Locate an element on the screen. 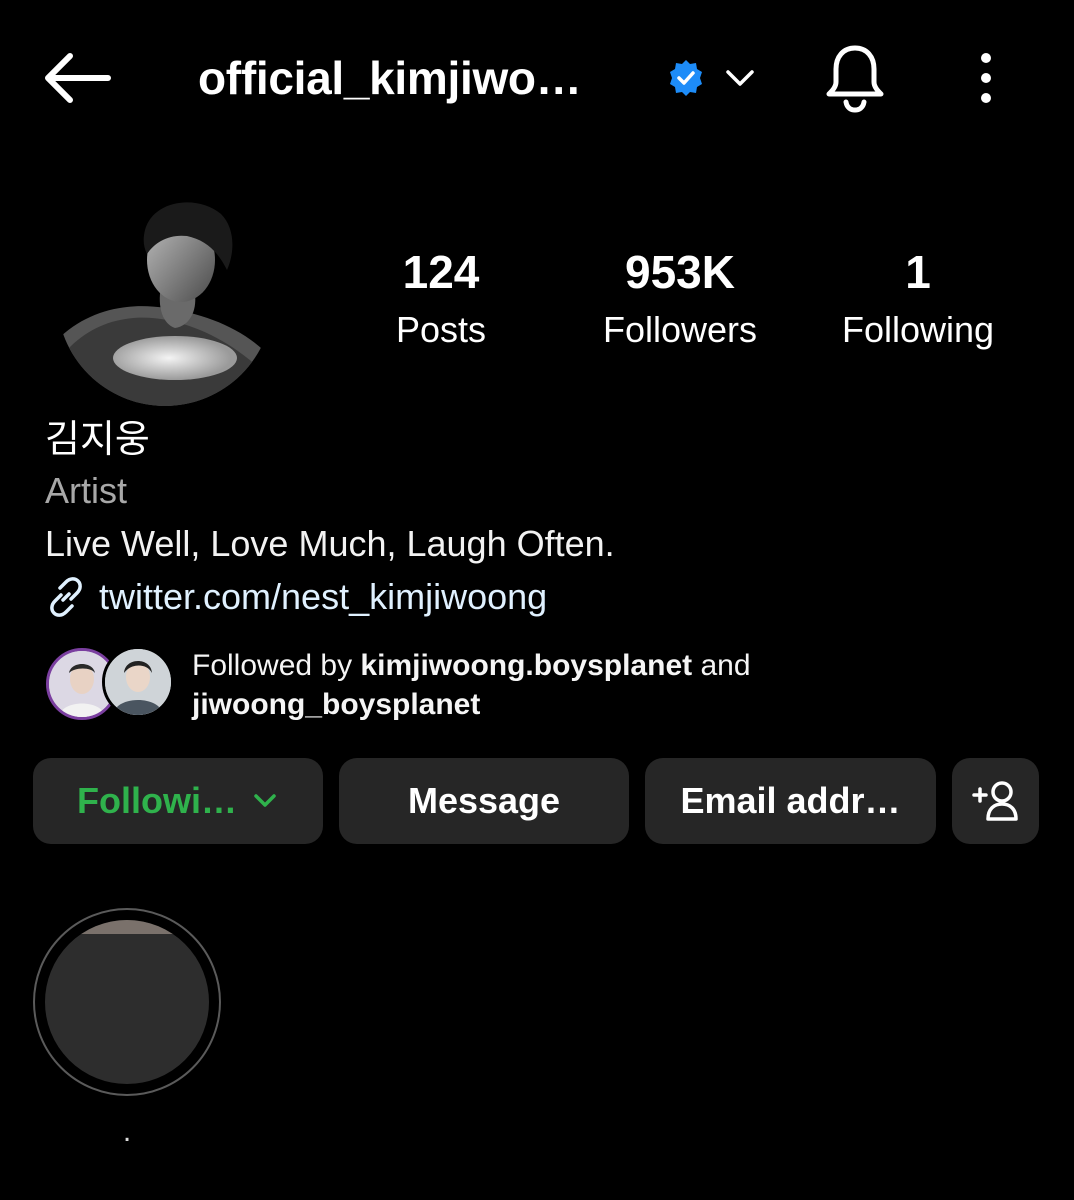 The height and width of the screenshot is (1200, 1074). story-highlight-label: . is located at coordinates (127, 1131).